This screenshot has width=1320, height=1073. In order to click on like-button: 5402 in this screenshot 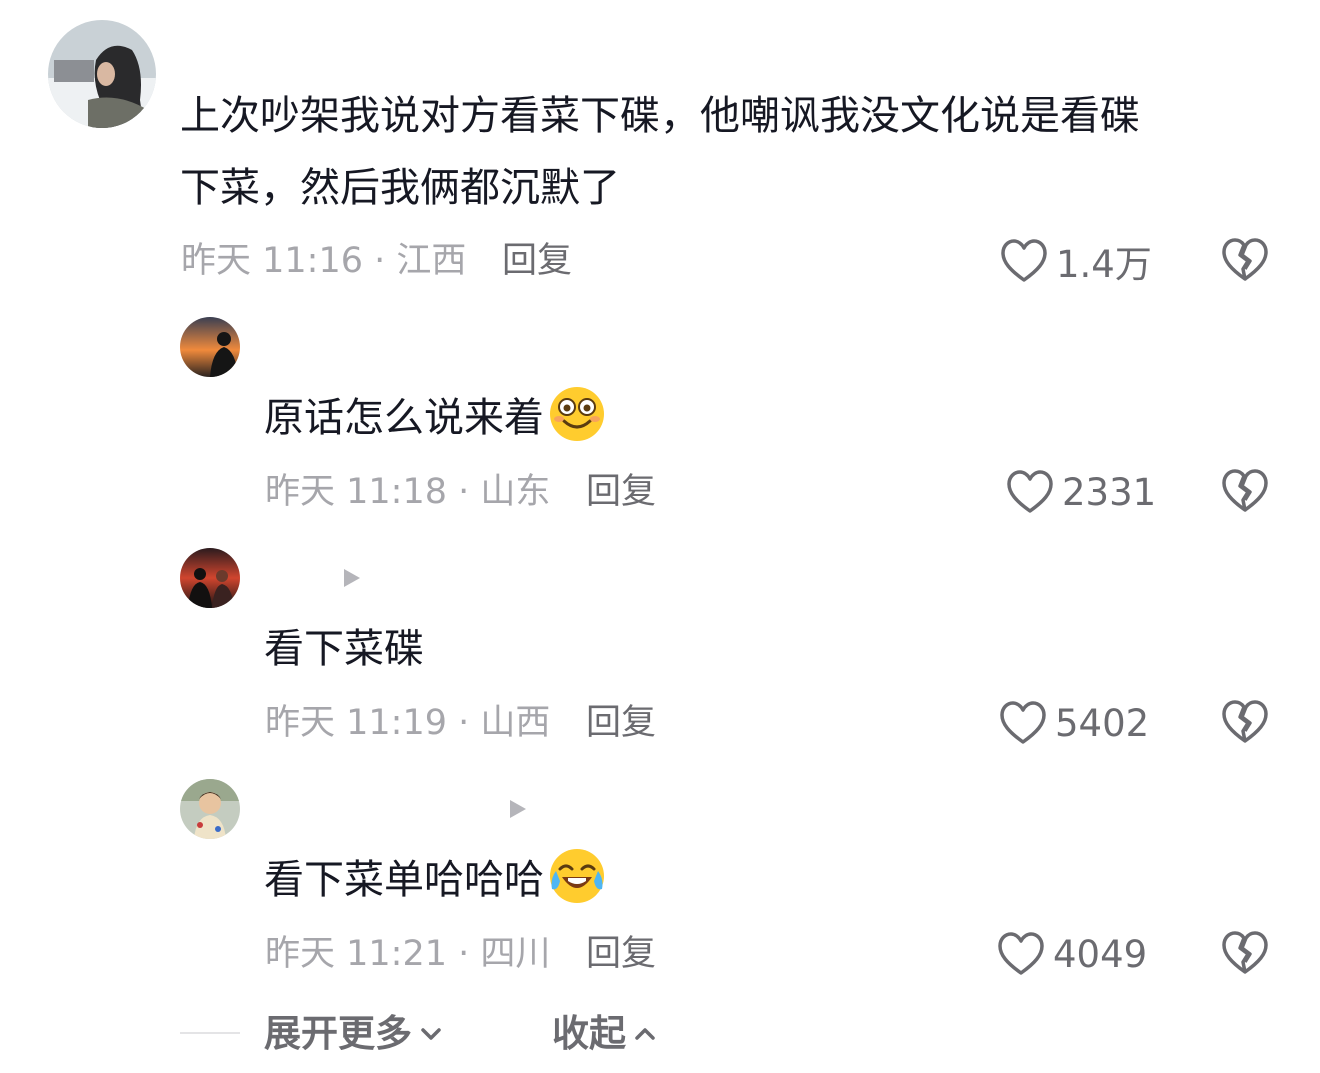, I will do `click(1074, 723)`.